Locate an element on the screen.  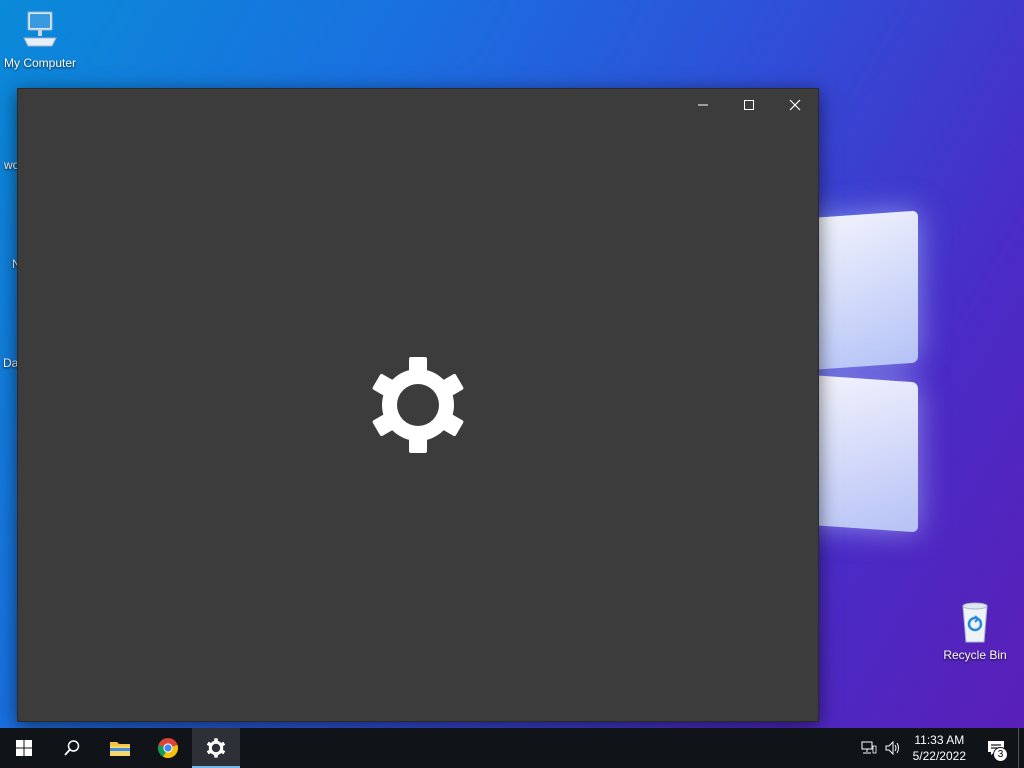
taskbar: 11:33 AM 5/22/2022 3 is located at coordinates (512, 748).